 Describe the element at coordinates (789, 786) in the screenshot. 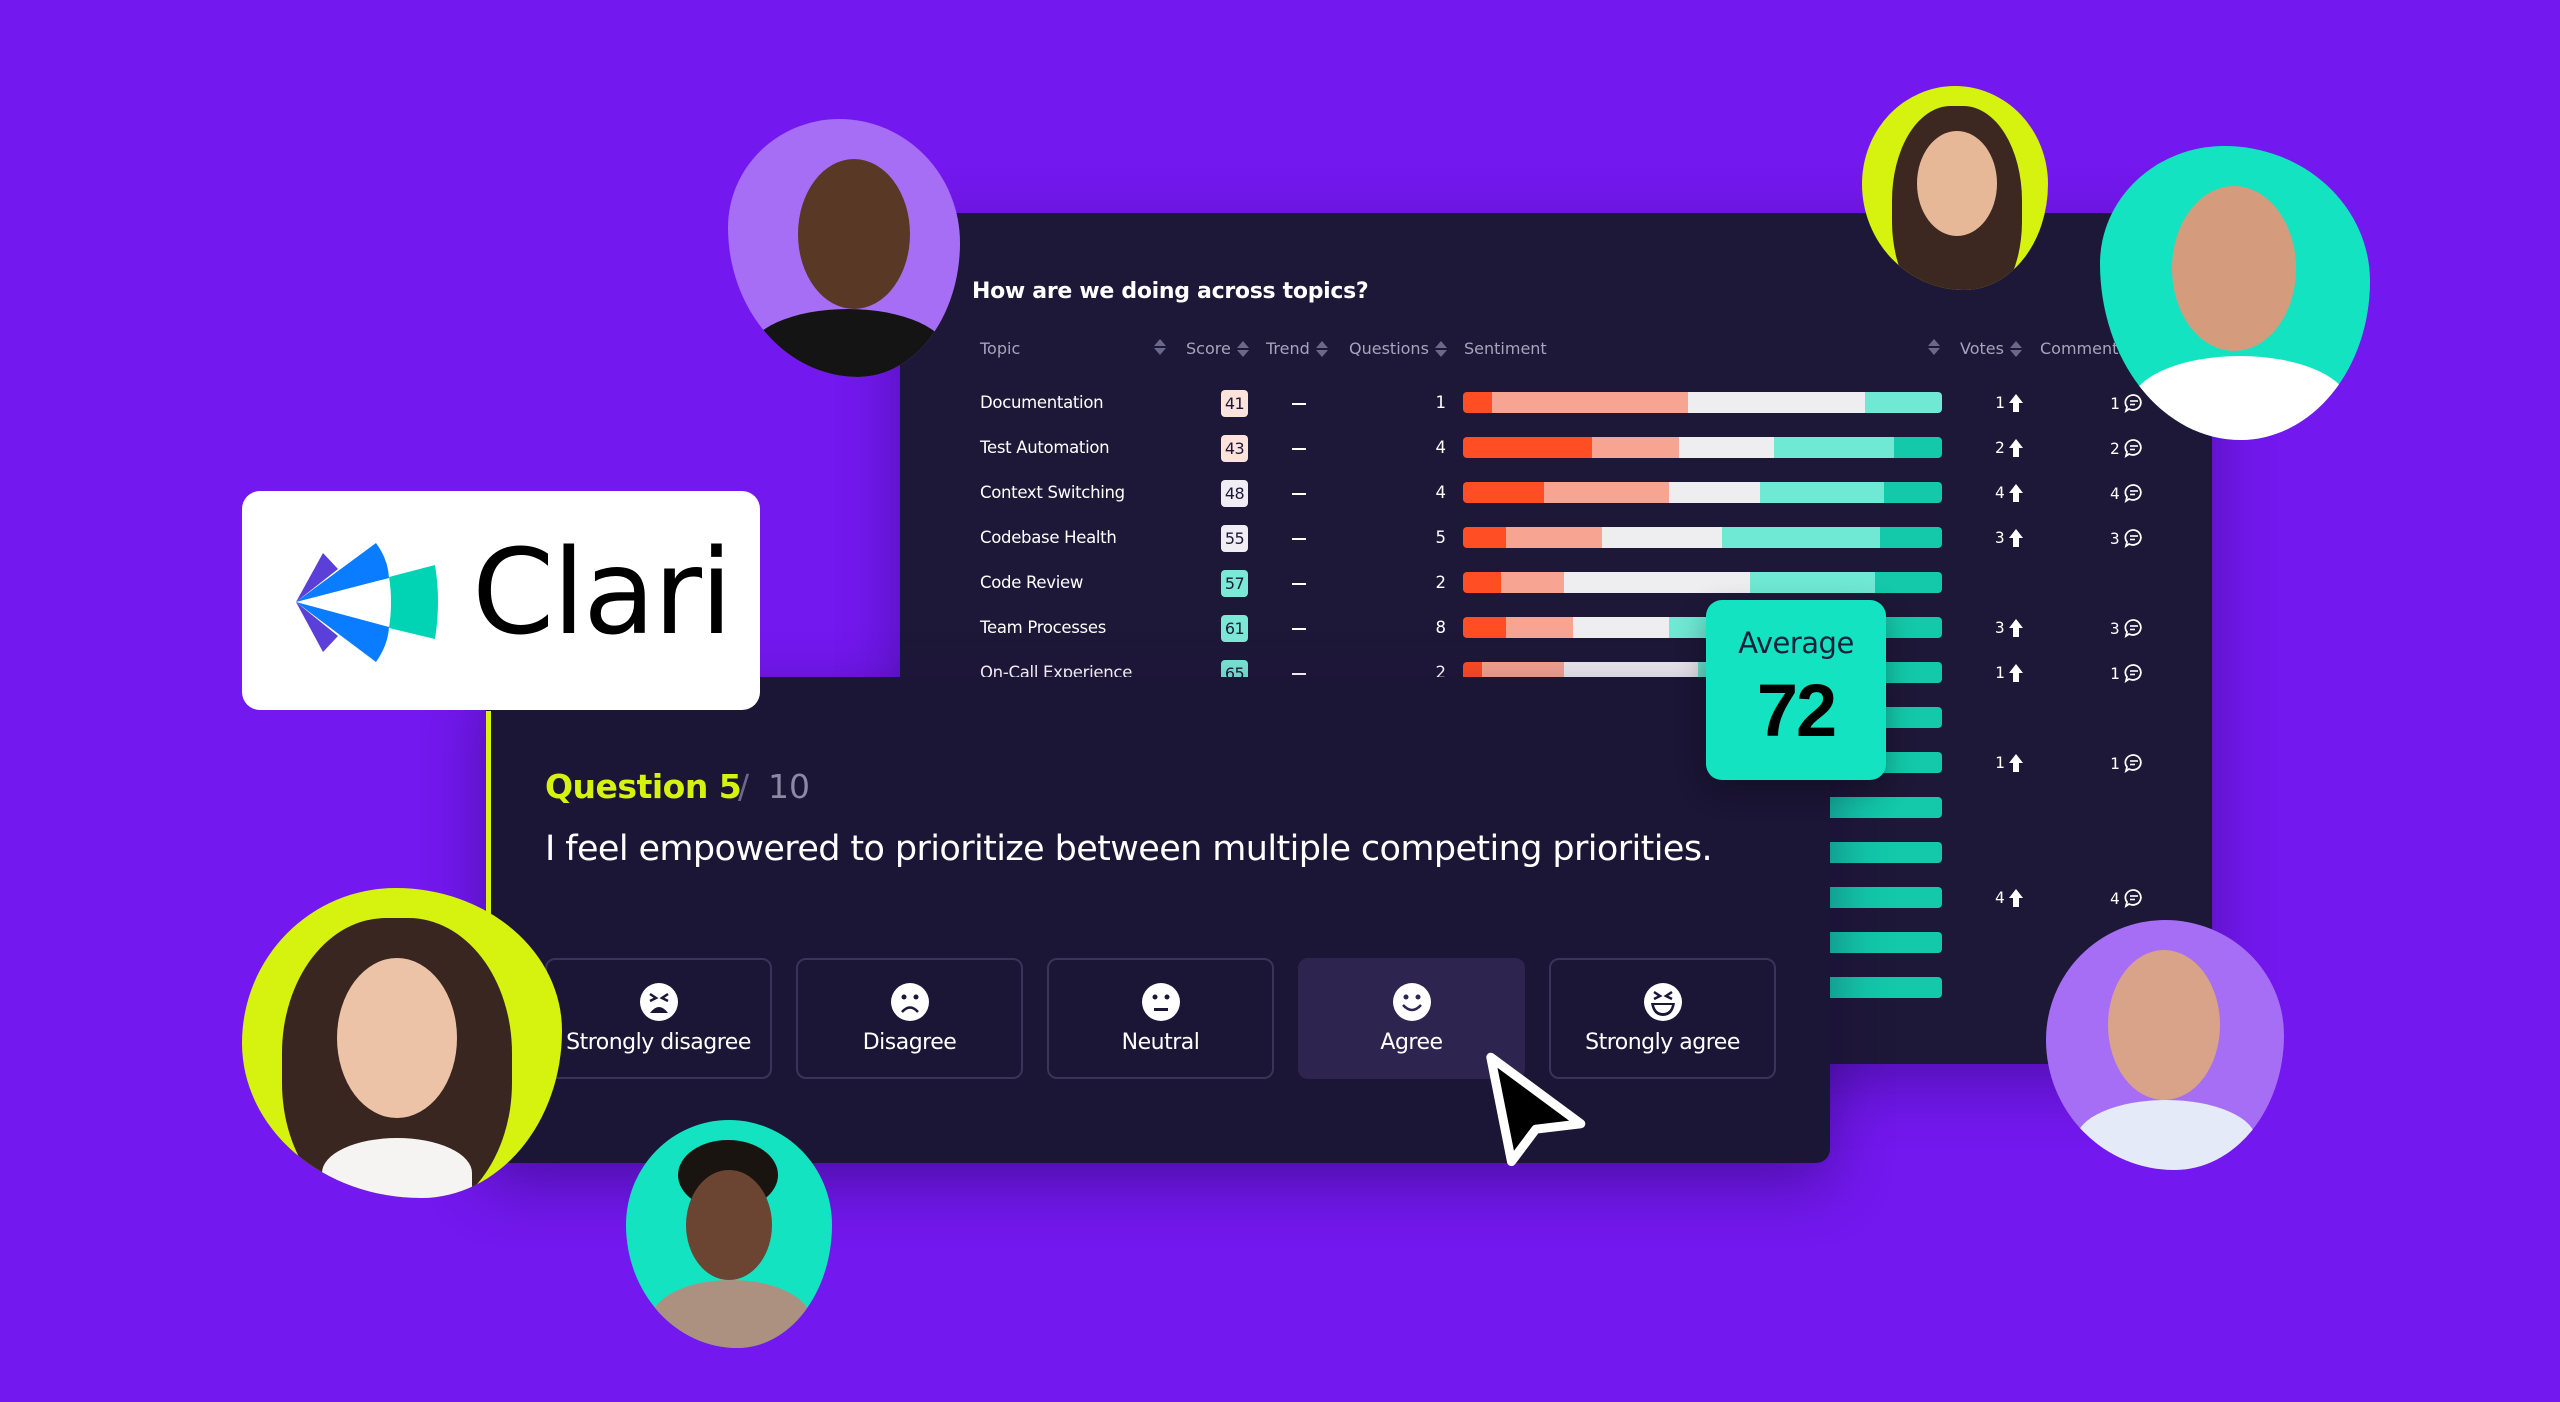

I see `question-total: 10` at that location.